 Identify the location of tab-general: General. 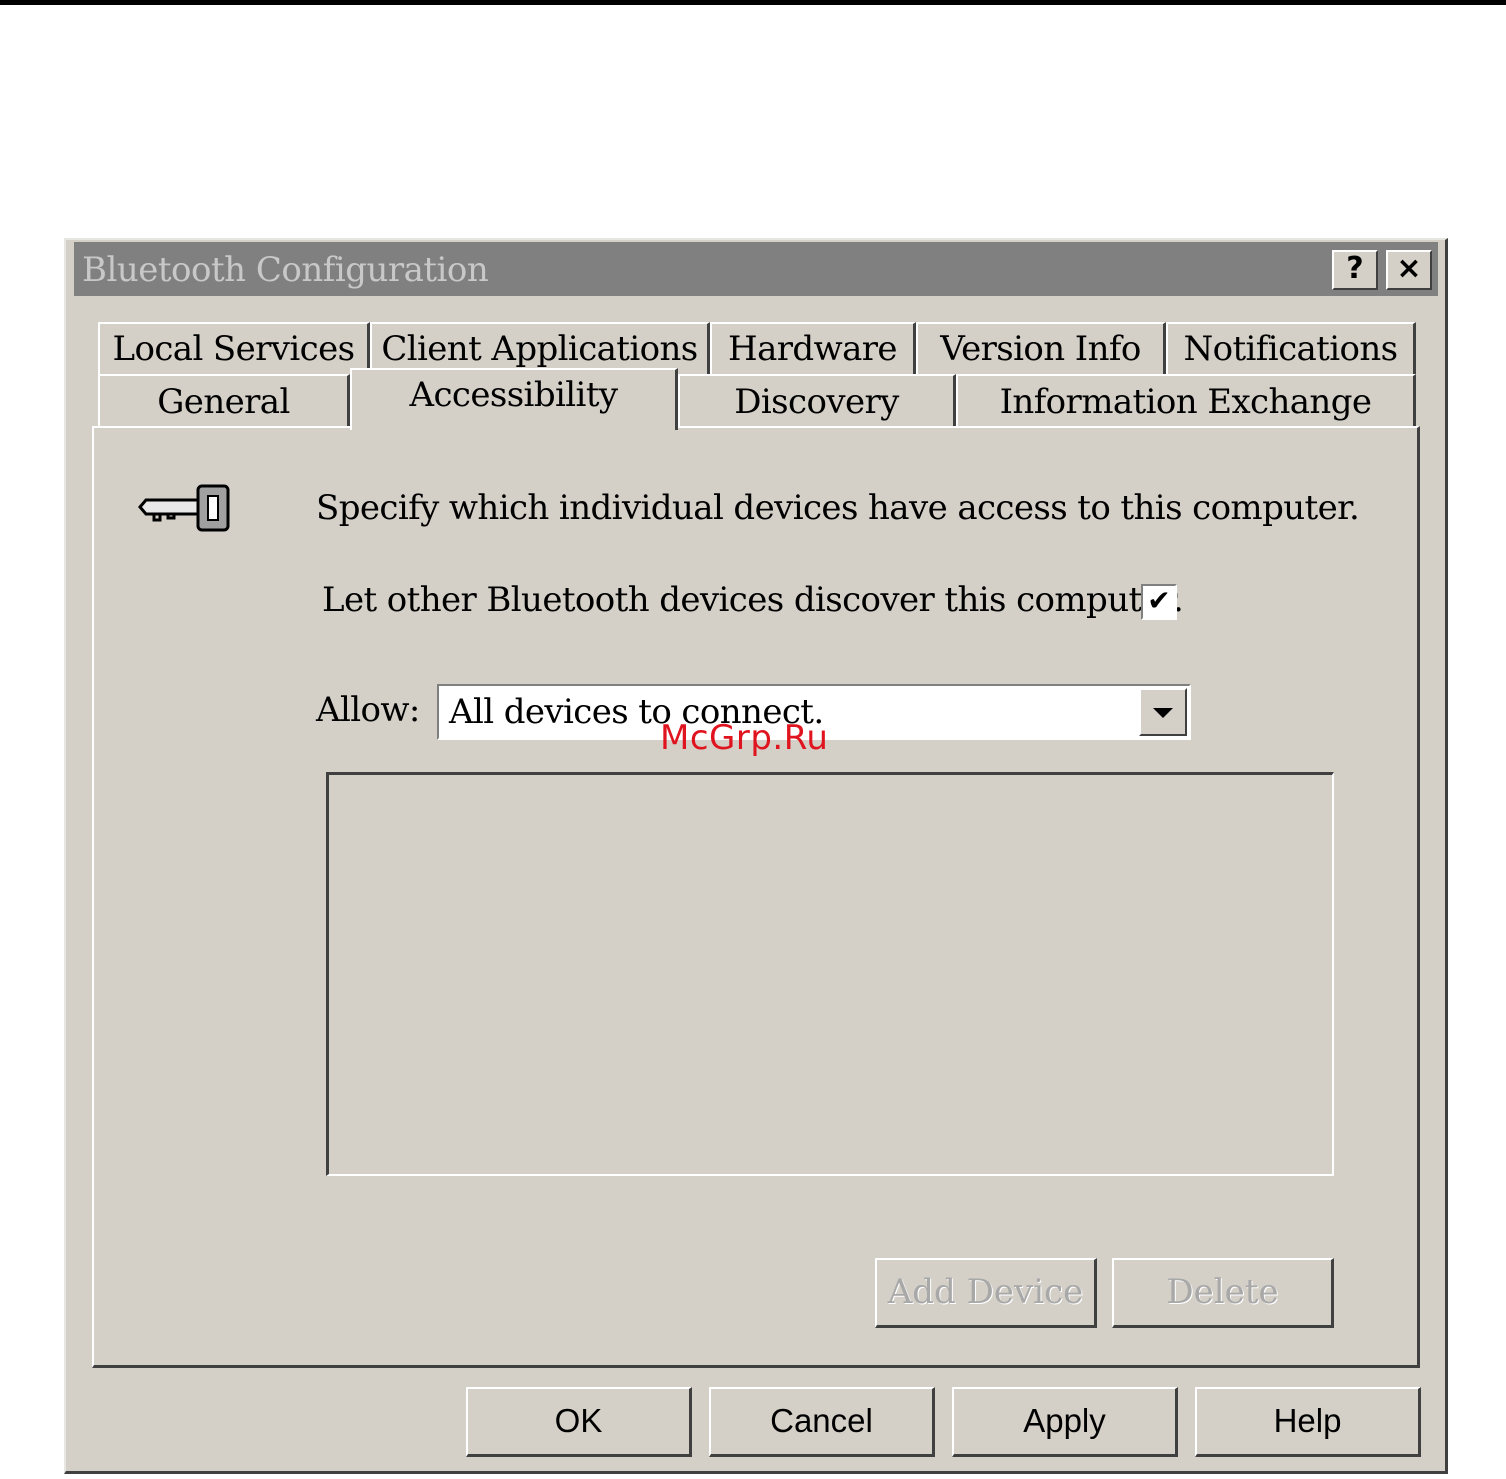
(224, 401).